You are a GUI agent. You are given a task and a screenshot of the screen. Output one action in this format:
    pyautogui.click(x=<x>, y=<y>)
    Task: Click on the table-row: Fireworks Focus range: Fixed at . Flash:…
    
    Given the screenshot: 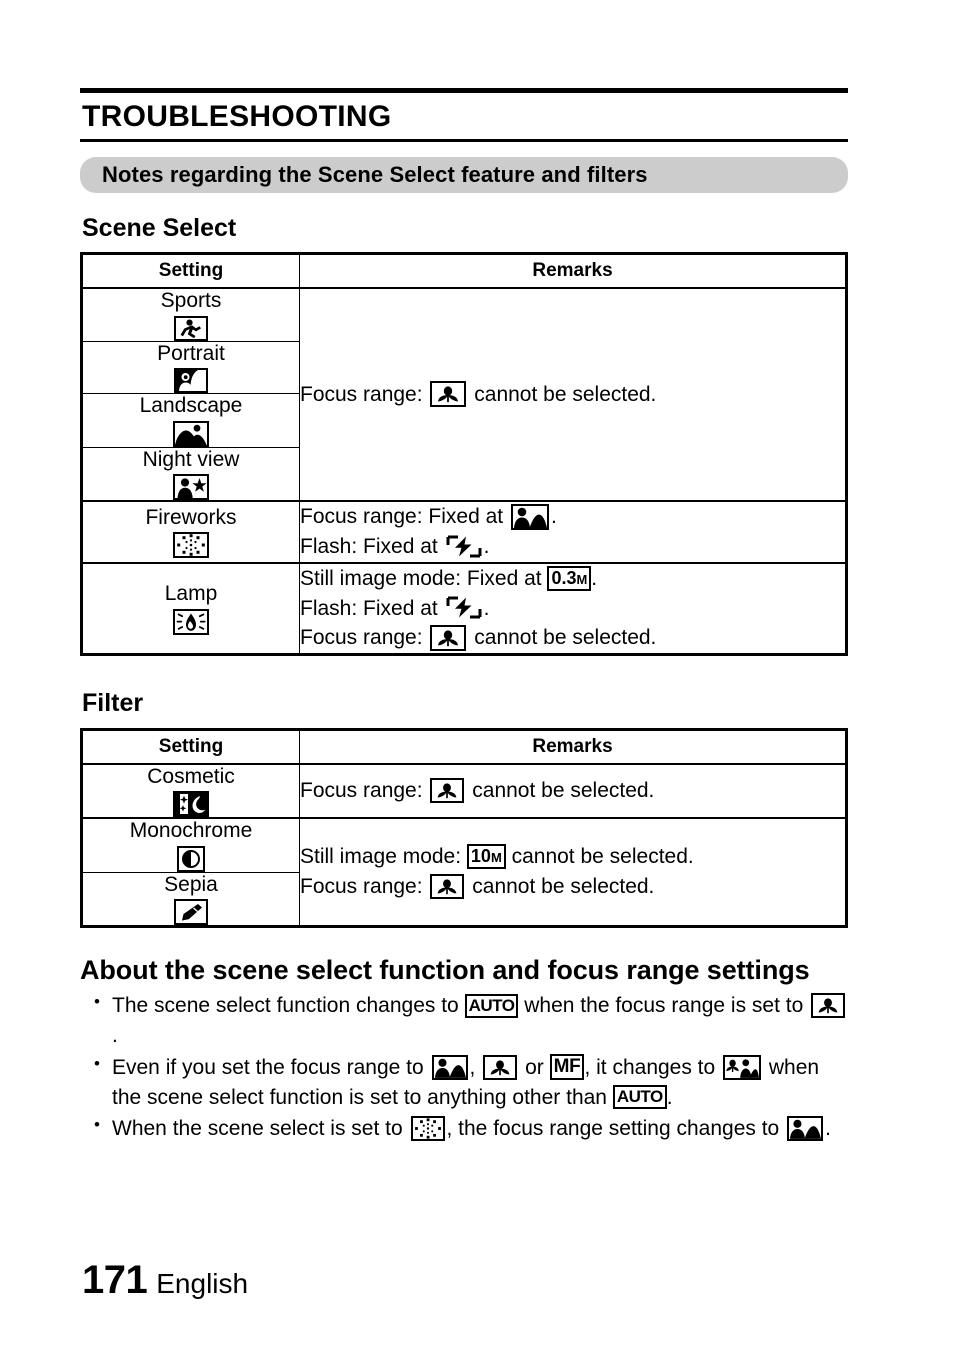 What is the action you would take?
    pyautogui.click(x=464, y=532)
    